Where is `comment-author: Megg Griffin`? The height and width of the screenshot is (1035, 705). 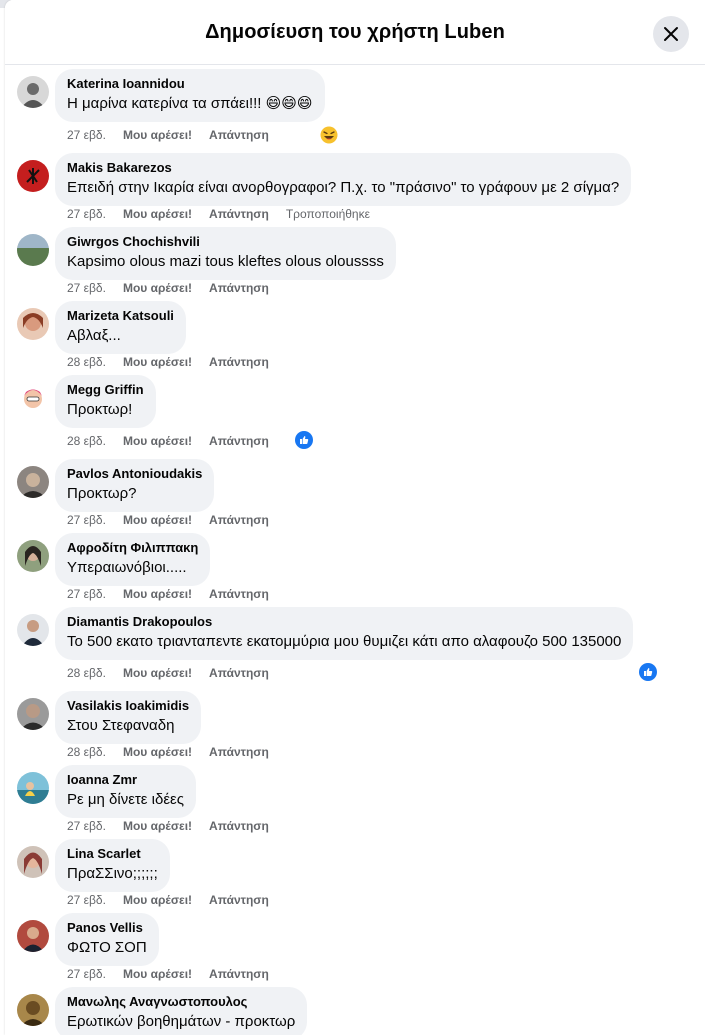 comment-author: Megg Griffin is located at coordinates (105, 390).